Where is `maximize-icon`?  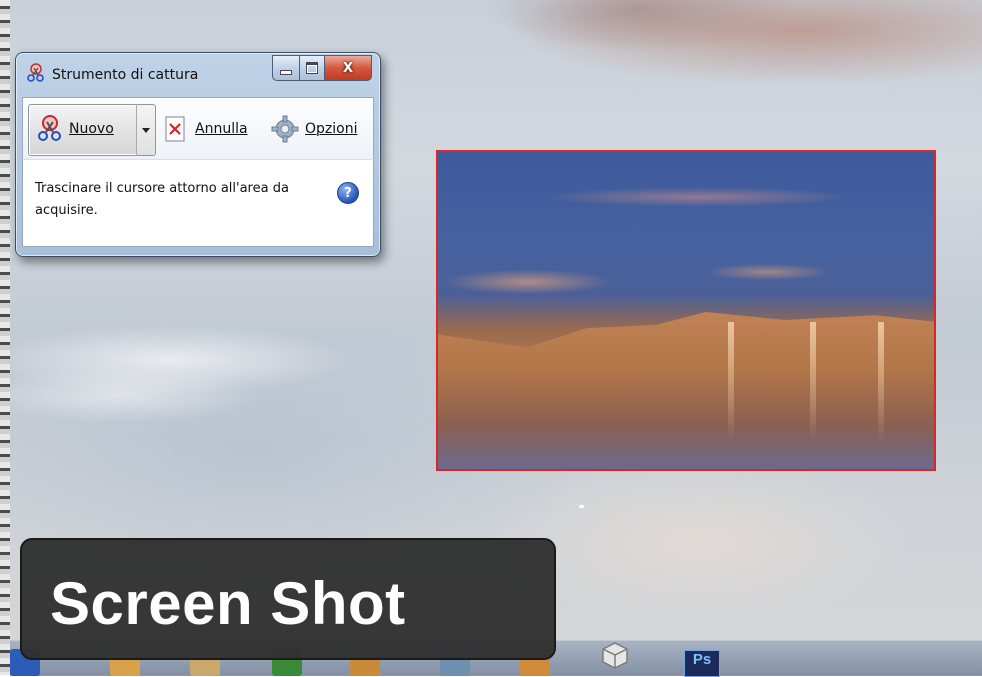
maximize-icon is located at coordinates (312, 68).